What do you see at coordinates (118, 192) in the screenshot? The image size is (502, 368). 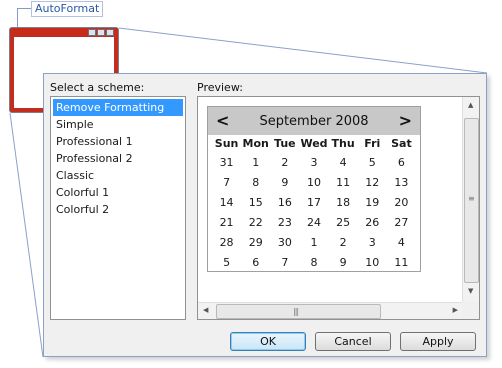 I see `scheme-item-colorful-1: Colorful 1` at bounding box center [118, 192].